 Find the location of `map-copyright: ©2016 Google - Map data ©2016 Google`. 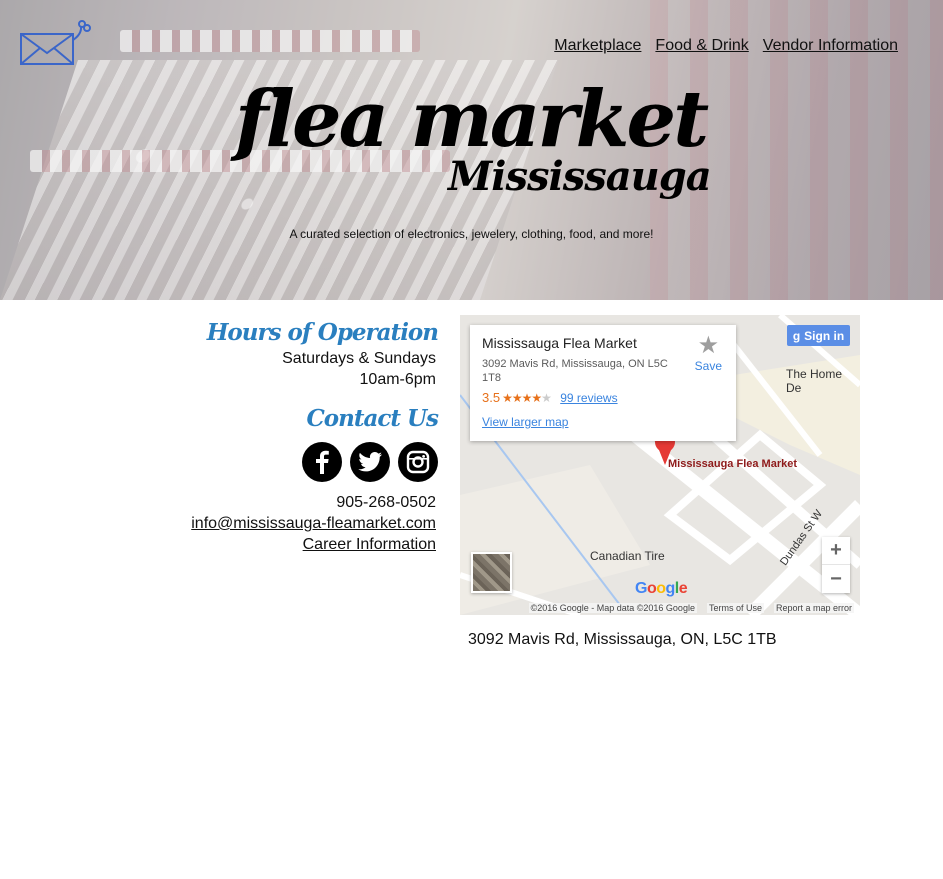

map-copyright: ©2016 Google - Map data ©2016 Google is located at coordinates (612, 608).